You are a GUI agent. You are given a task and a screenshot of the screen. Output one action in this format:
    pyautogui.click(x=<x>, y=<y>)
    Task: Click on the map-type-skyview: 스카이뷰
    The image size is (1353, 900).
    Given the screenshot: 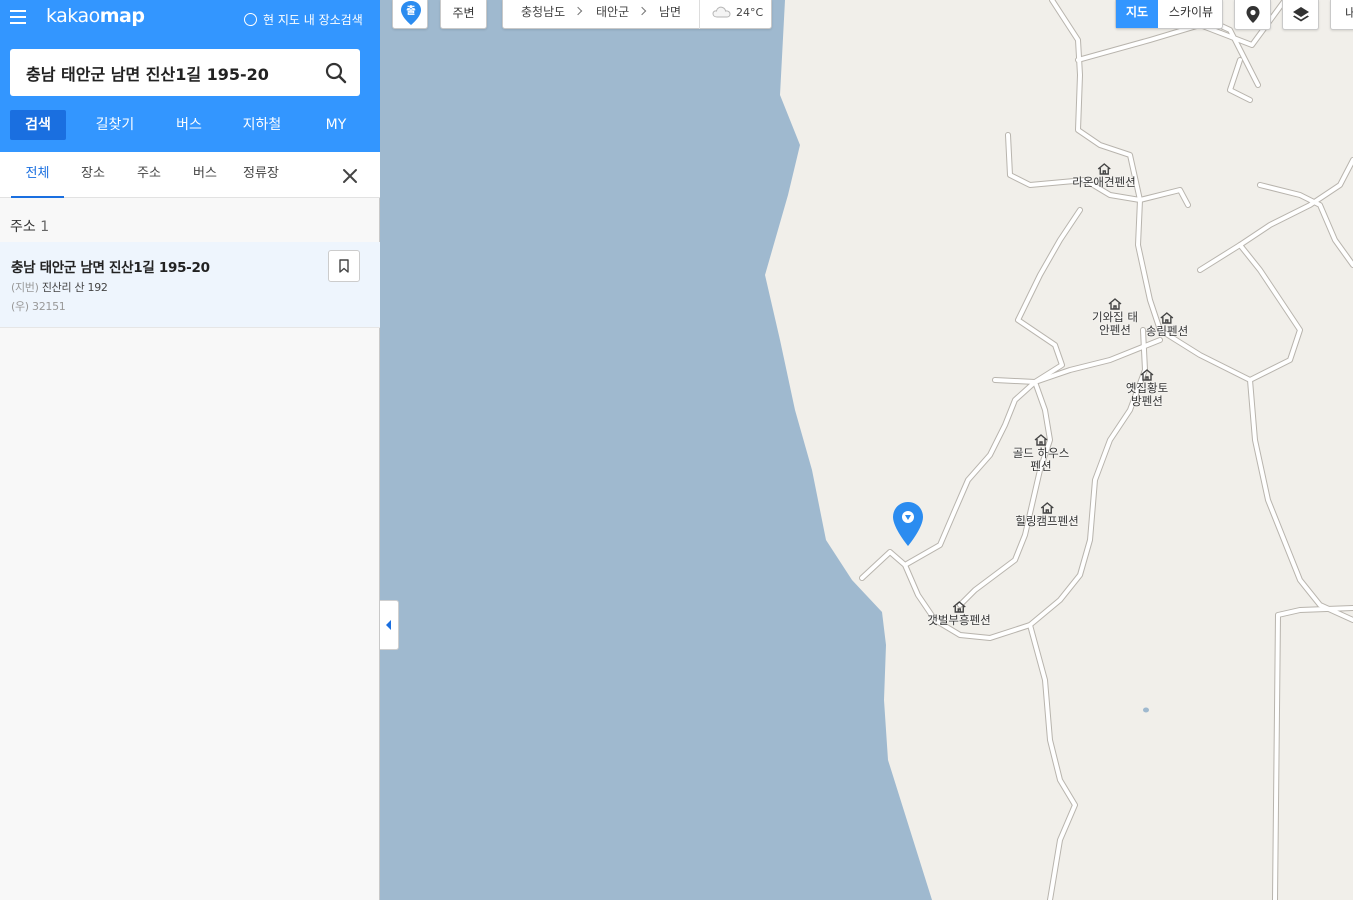 What is the action you would take?
    pyautogui.click(x=1191, y=14)
    